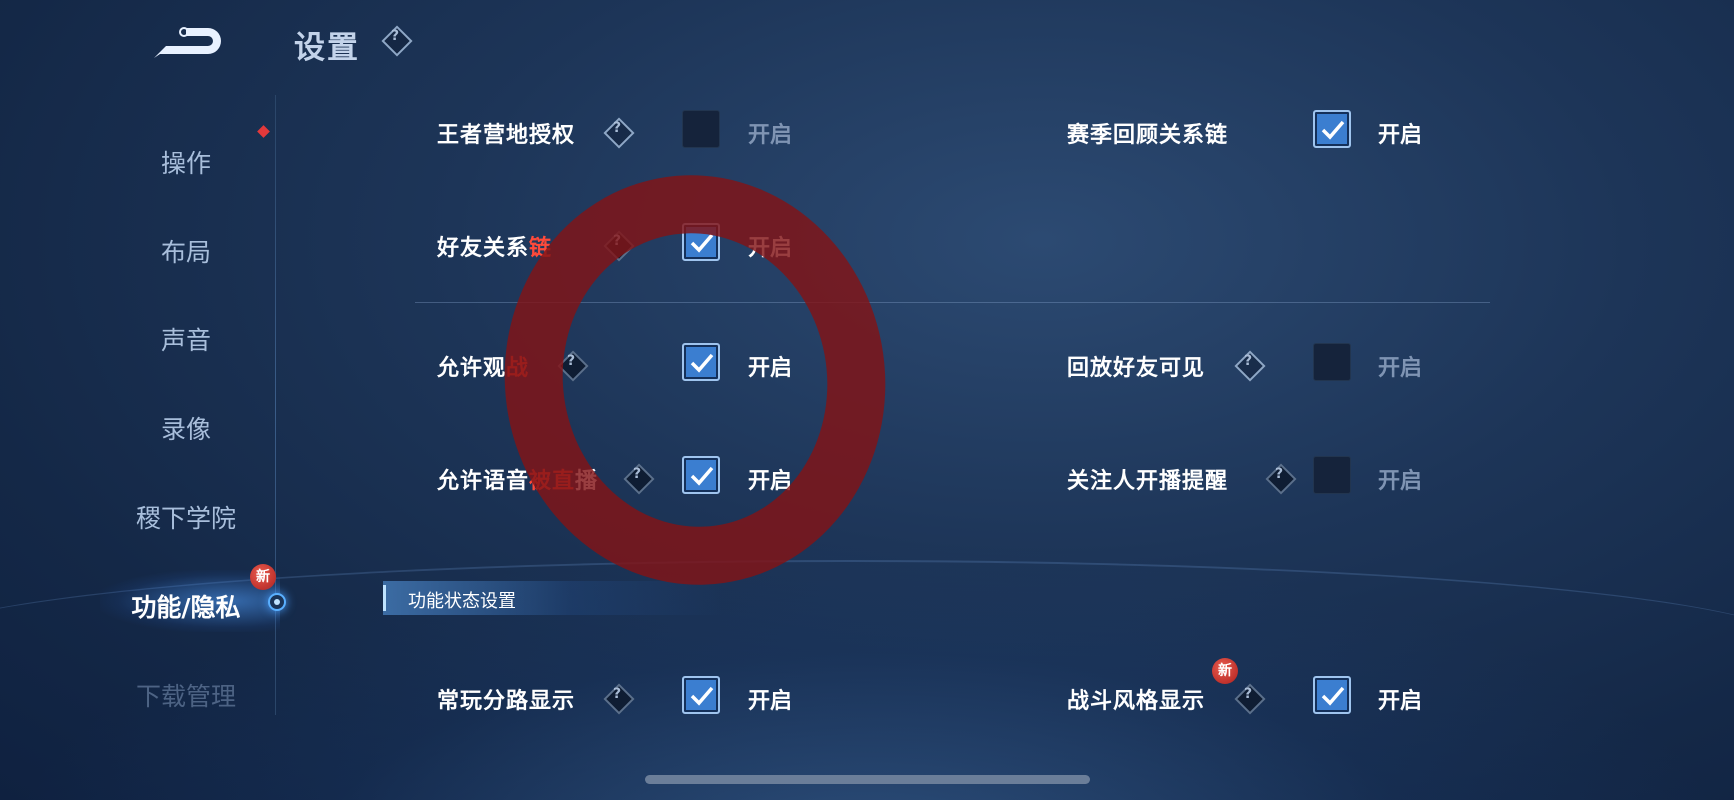 Image resolution: width=1734 pixels, height=800 pixels. What do you see at coordinates (277, 602) in the screenshot?
I see `sidebar-active-marker` at bounding box center [277, 602].